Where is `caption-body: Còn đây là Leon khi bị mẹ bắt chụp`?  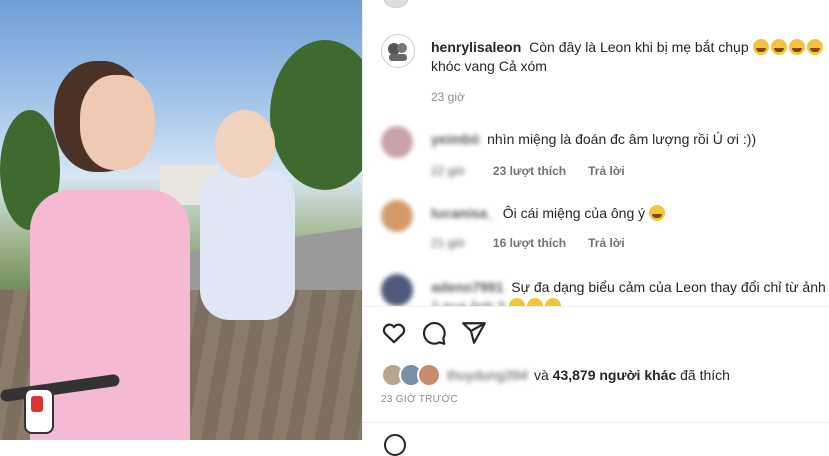 caption-body: Còn đây là Leon khi bị mẹ bắt chụp is located at coordinates (639, 47).